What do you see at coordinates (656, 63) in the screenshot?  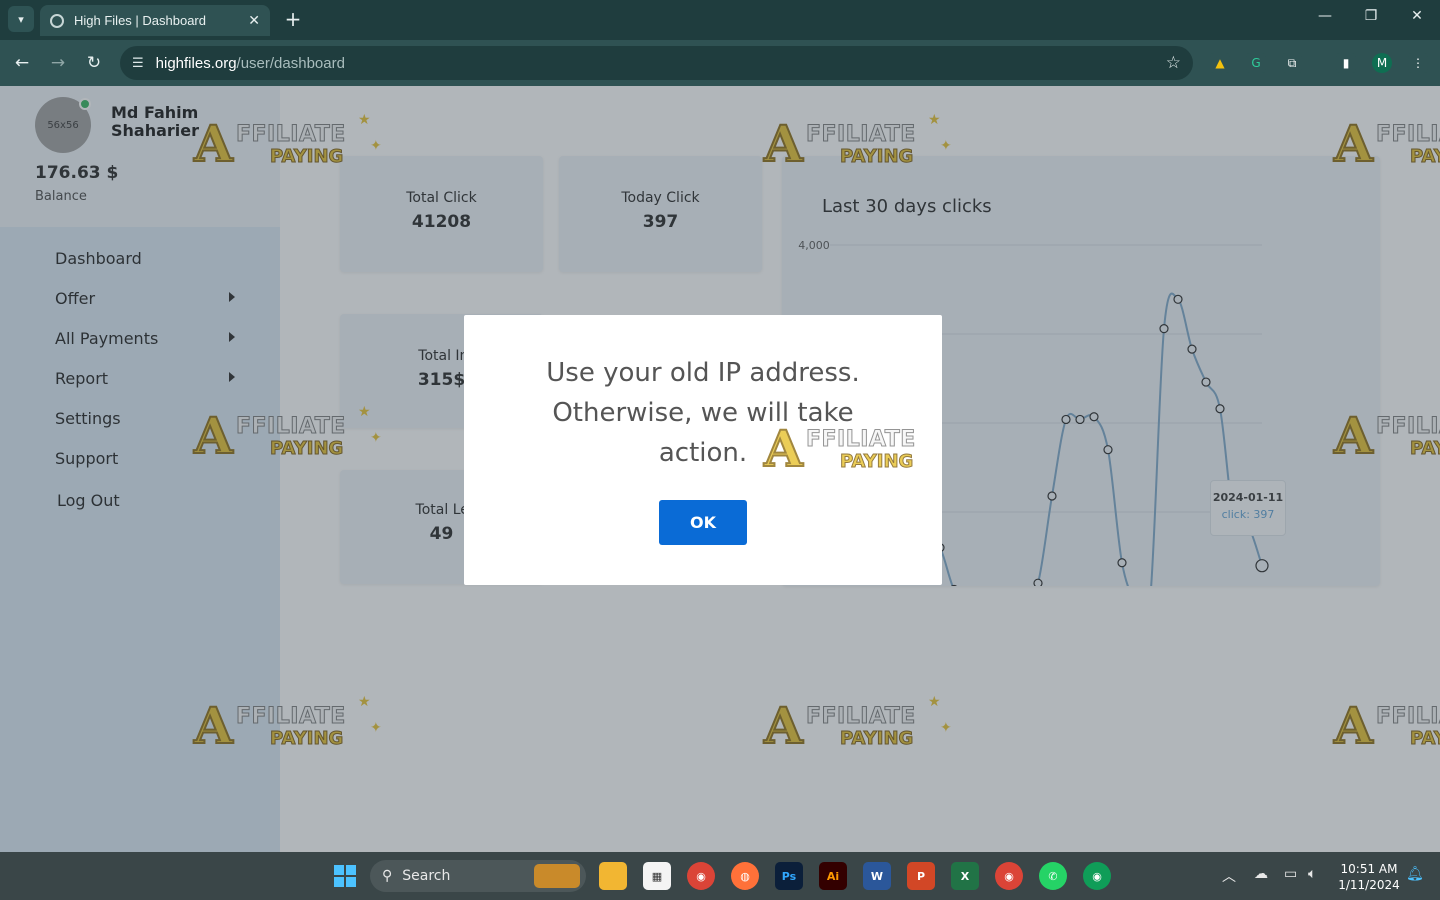 I see `url-field: ☰ highfiles.org/user/dashboard ☆` at bounding box center [656, 63].